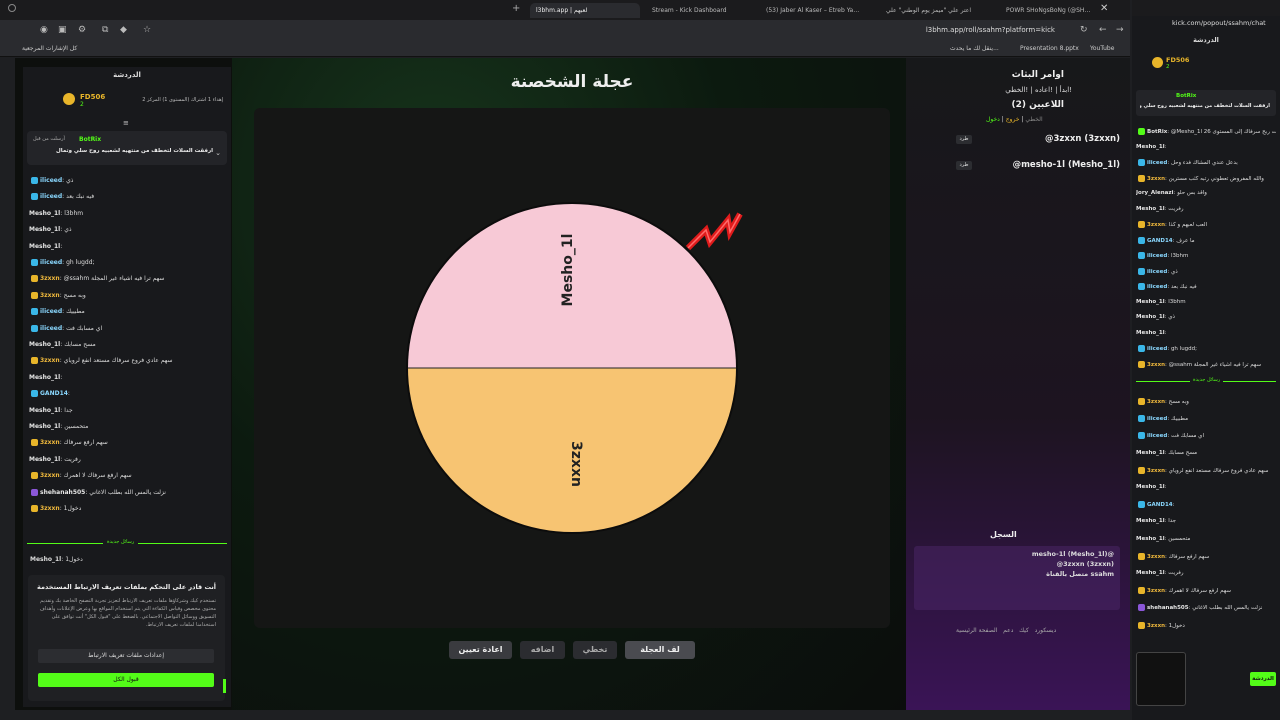  What do you see at coordinates (595, 650) in the screenshot?
I see `skip-button: تخطي` at bounding box center [595, 650].